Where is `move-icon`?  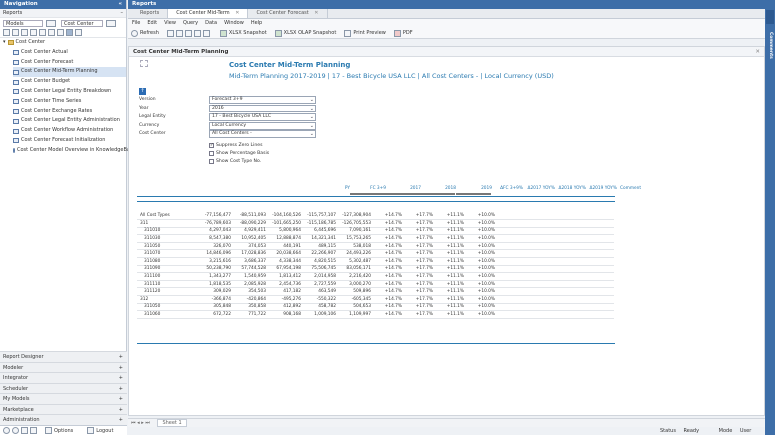 move-icon is located at coordinates (42, 32).